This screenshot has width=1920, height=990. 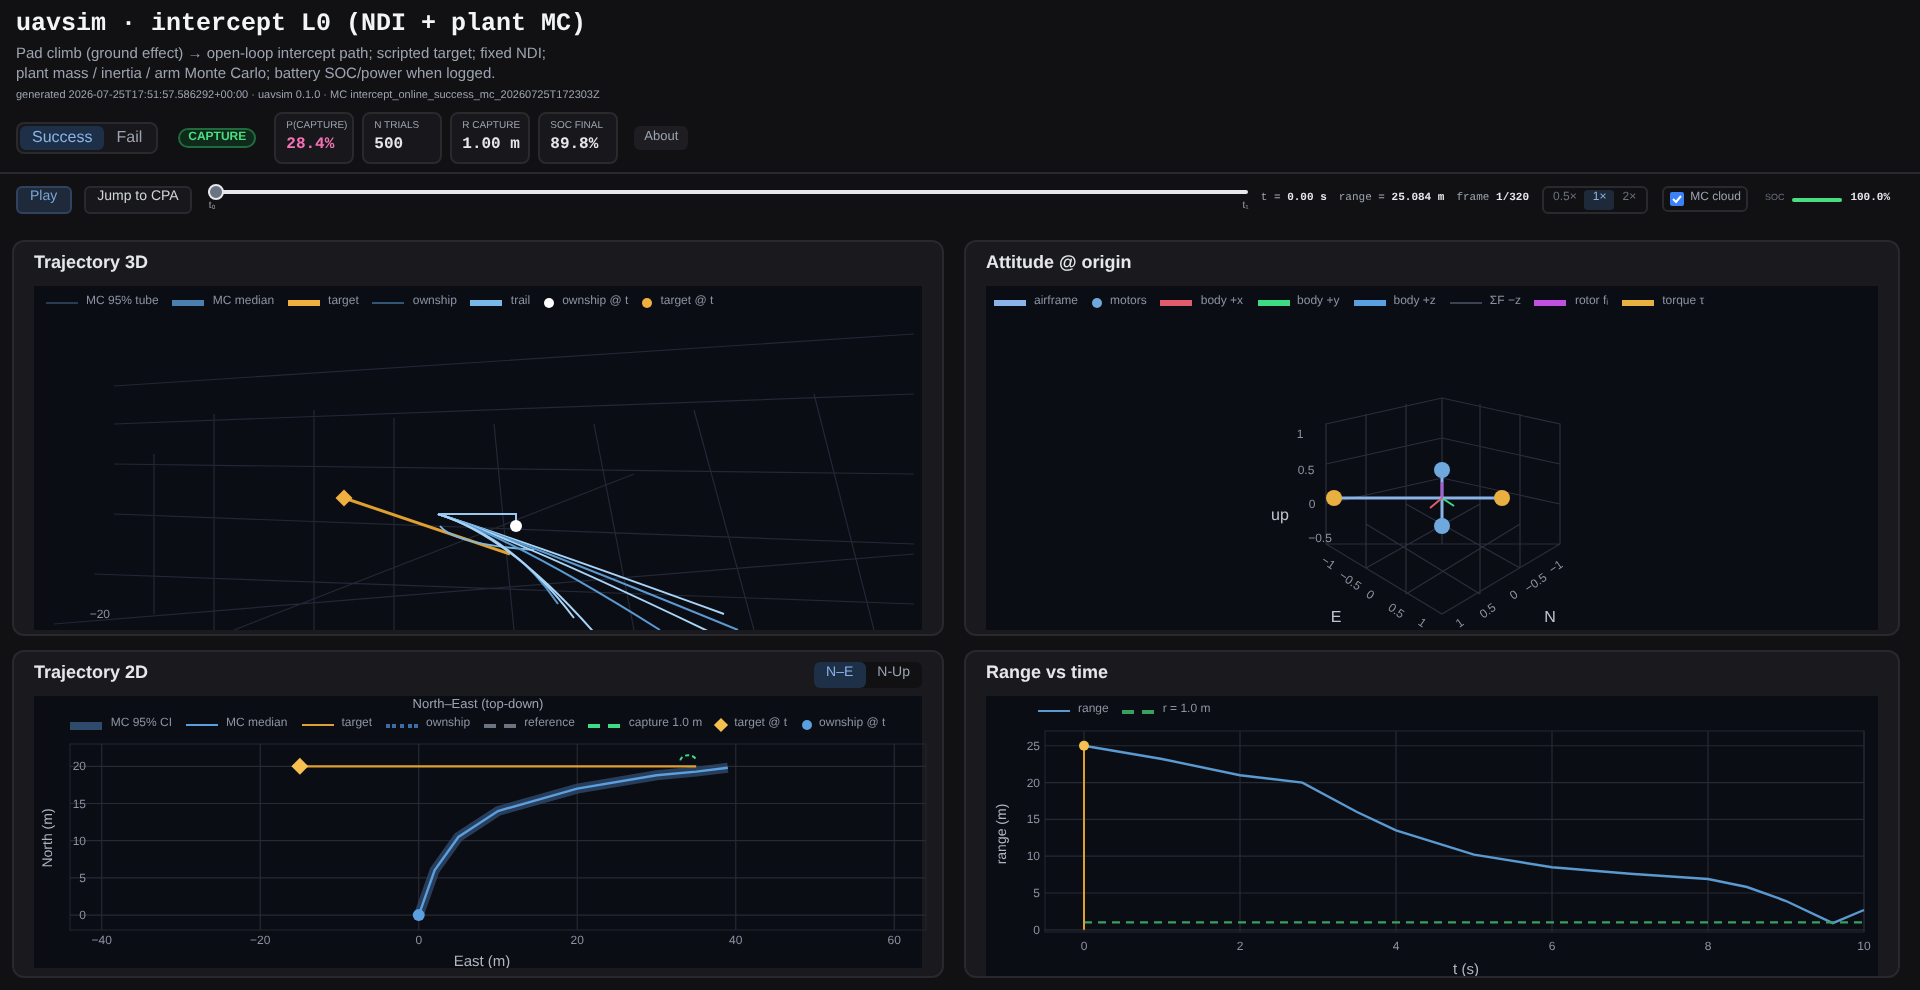 What do you see at coordinates (418, 914) in the screenshot?
I see `ownship-marker` at bounding box center [418, 914].